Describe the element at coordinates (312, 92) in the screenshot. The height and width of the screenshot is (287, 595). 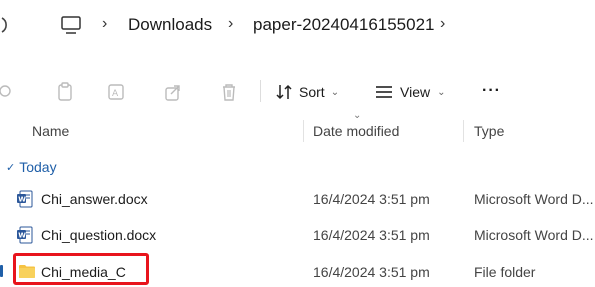
I see `sort-label: Sort` at that location.